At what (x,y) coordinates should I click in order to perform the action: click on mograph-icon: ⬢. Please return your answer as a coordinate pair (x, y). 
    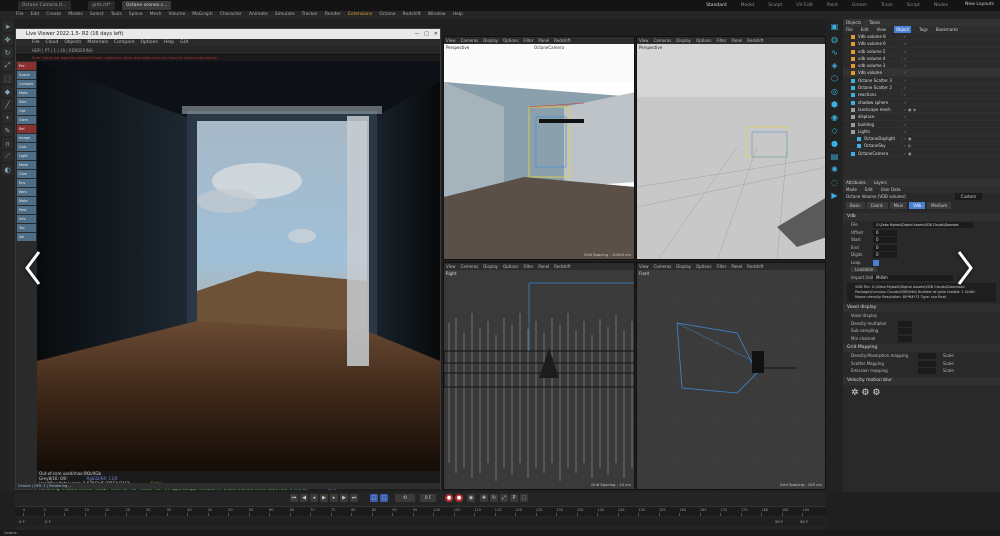
    Looking at the image, I should click on (834, 104).